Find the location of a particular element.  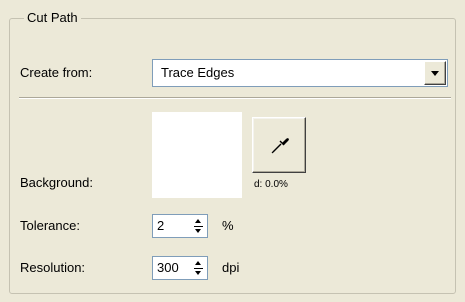

tolerance-value: 2 is located at coordinates (161, 225).